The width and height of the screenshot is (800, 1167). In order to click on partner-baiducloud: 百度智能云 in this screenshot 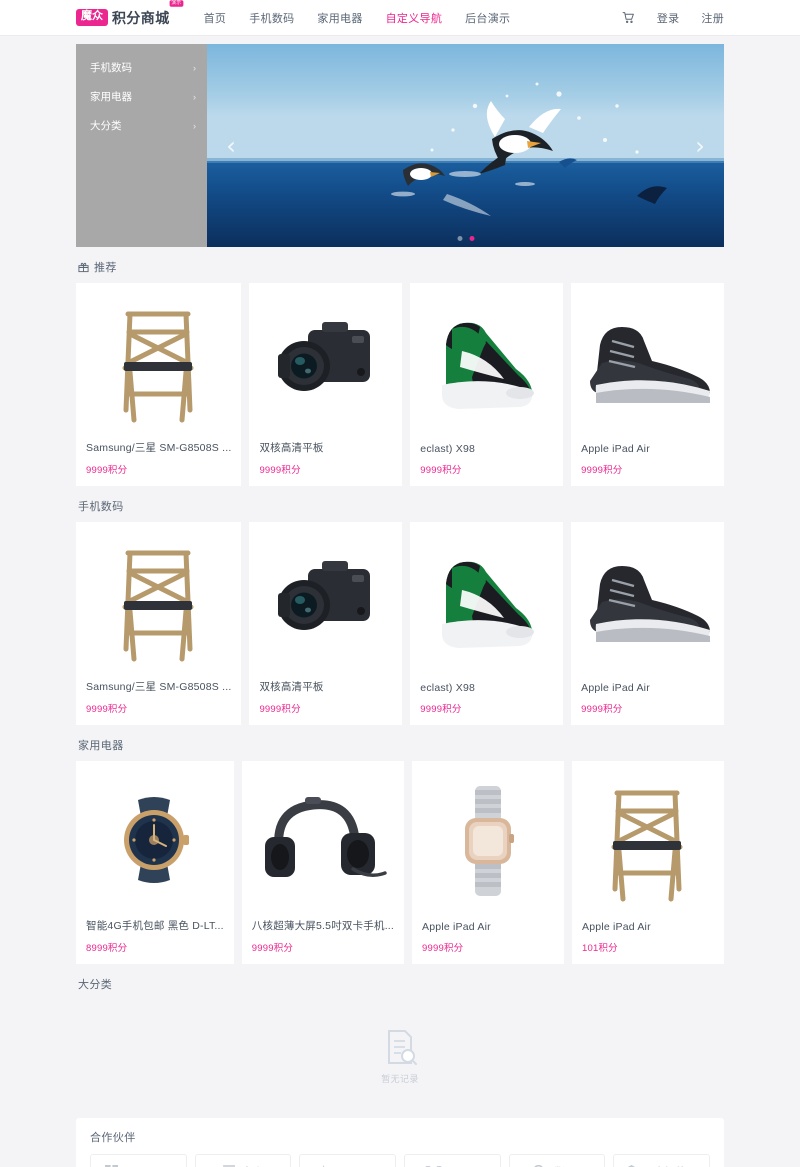, I will do `click(662, 1160)`.